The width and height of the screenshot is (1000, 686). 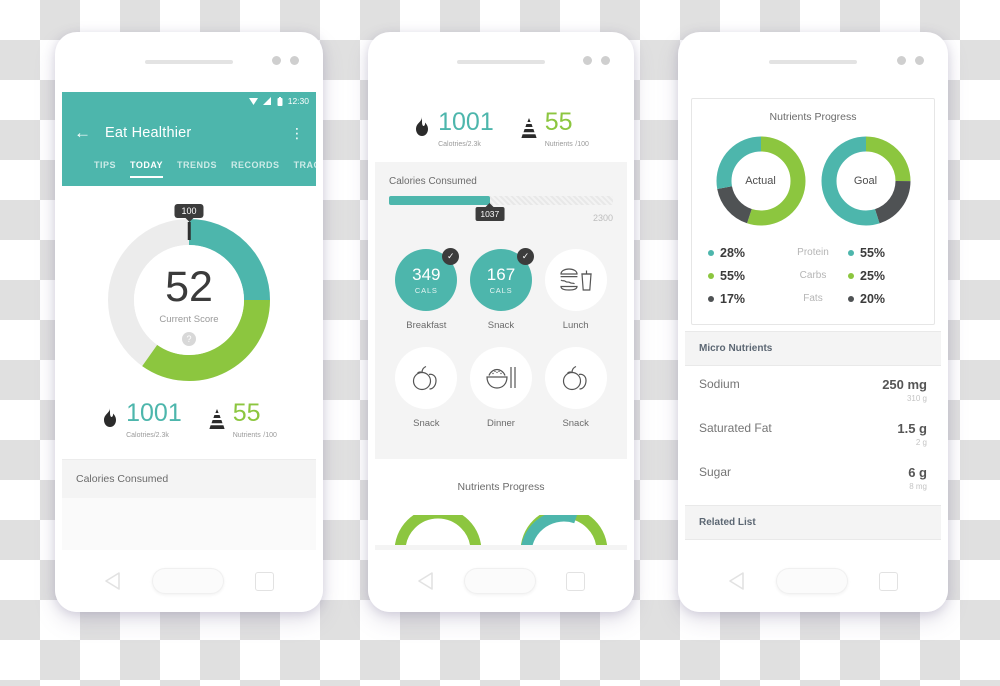 I want to click on goal-donut-label: Goal, so click(x=865, y=181).